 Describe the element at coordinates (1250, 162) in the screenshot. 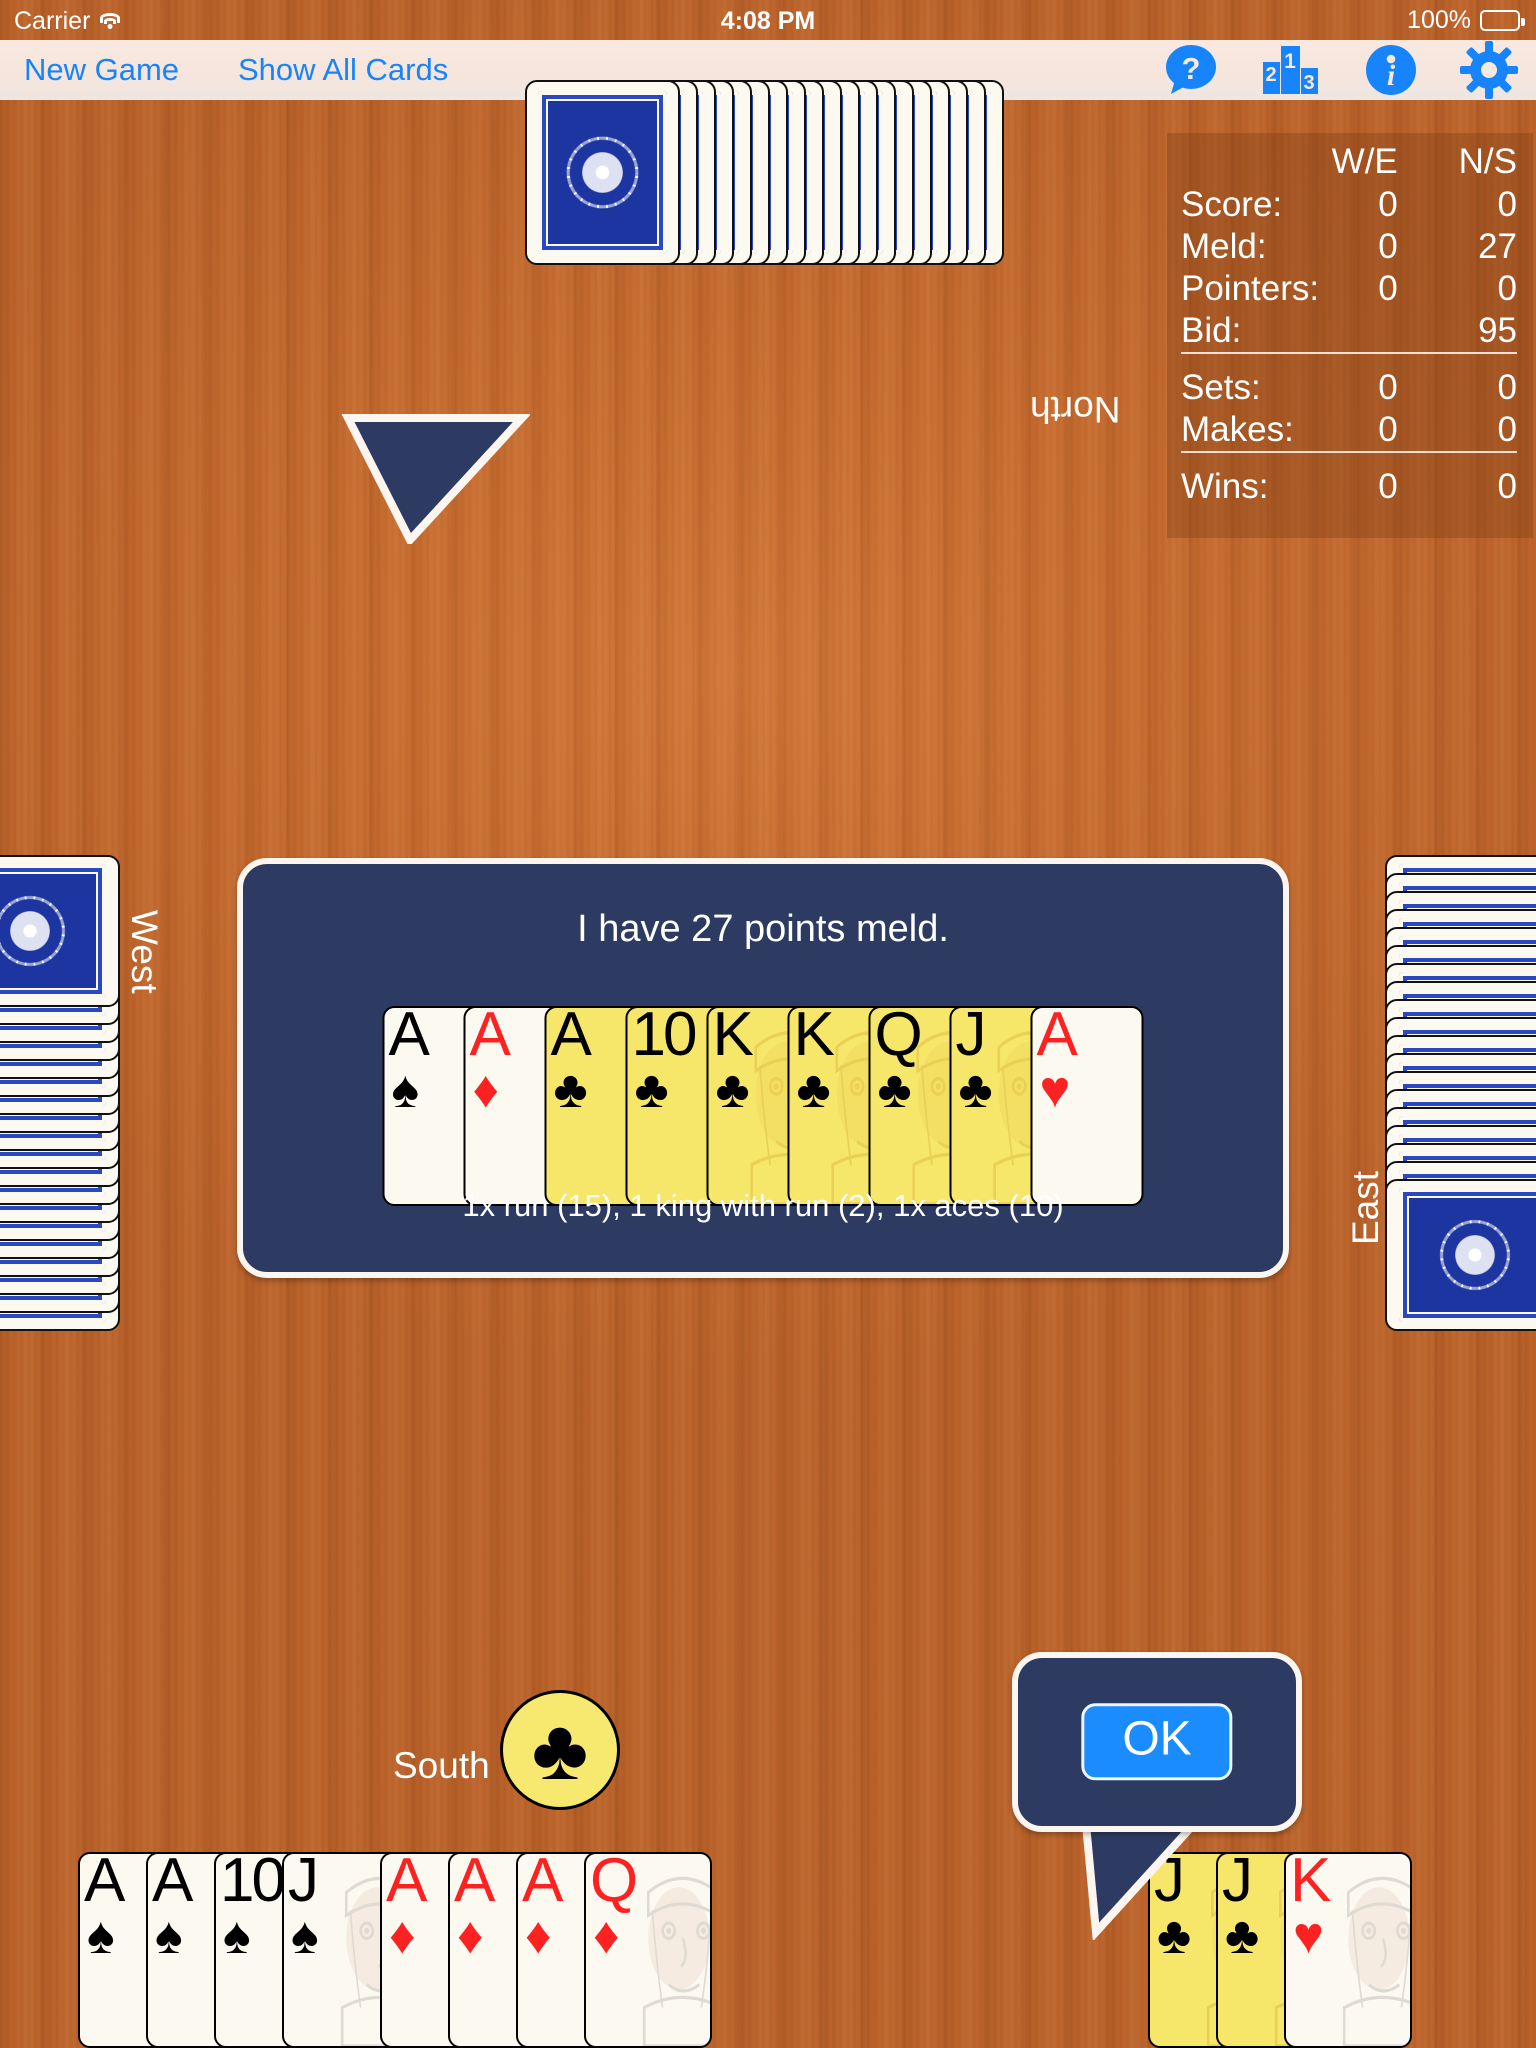

I see `scoreboard-header-blank` at that location.